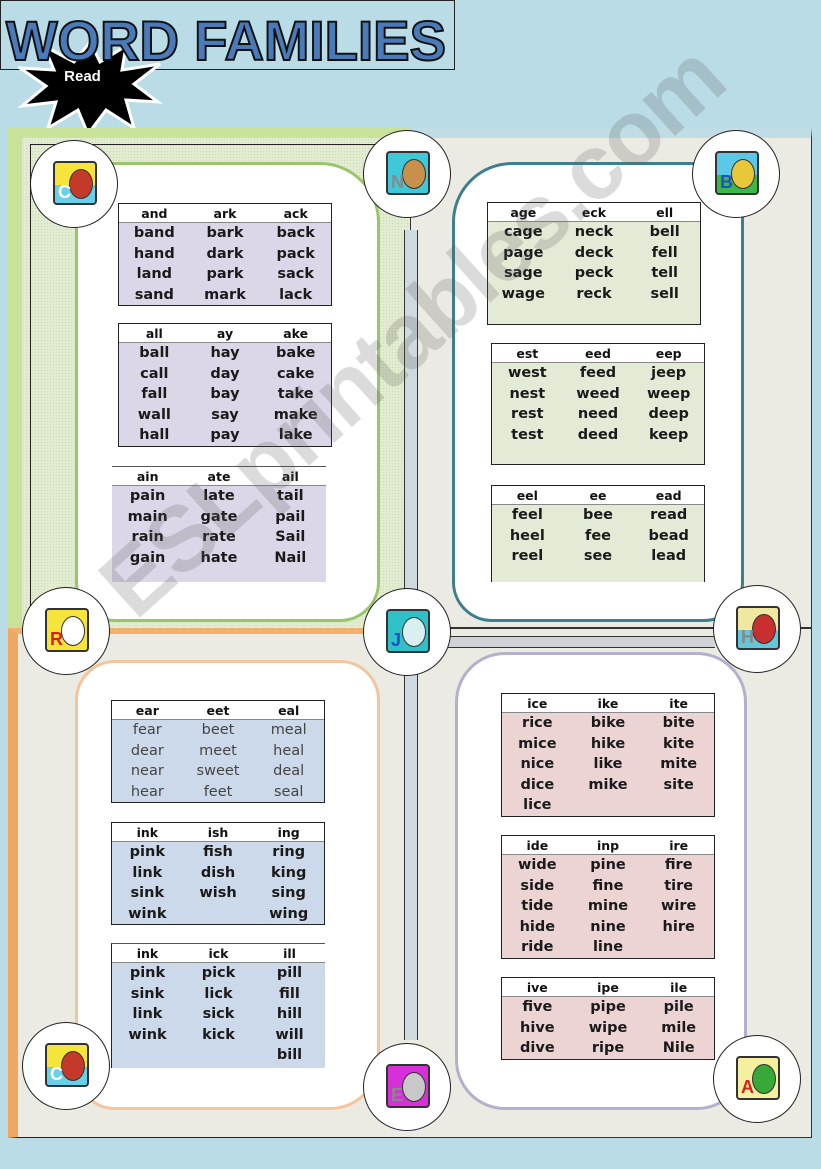 The image size is (821, 1169). What do you see at coordinates (218, 994) in the screenshot?
I see `table-row: sink lick fill` at bounding box center [218, 994].